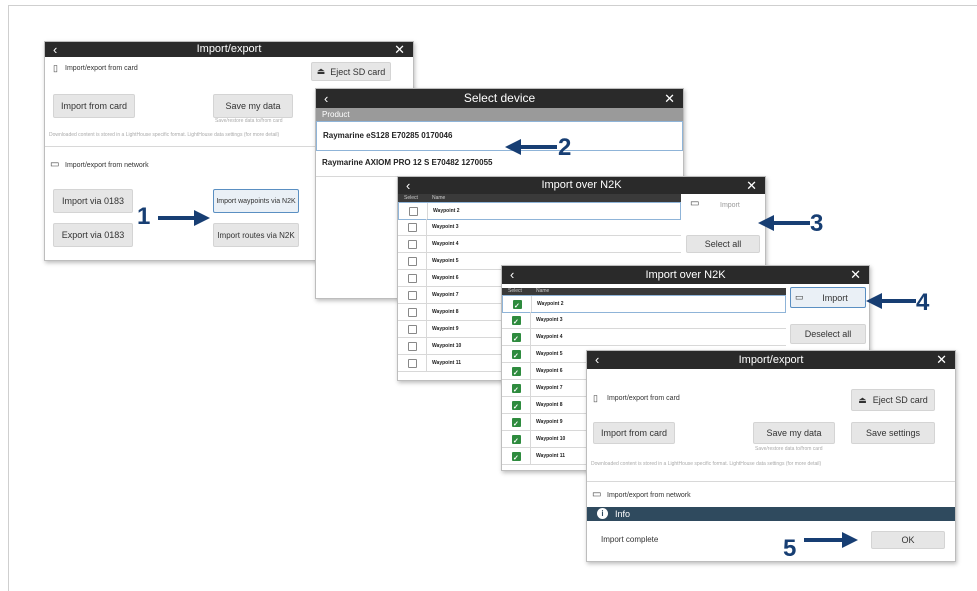 This screenshot has height=591, width=977. Describe the element at coordinates (891, 301) in the screenshot. I see `step-4-arrow` at that location.